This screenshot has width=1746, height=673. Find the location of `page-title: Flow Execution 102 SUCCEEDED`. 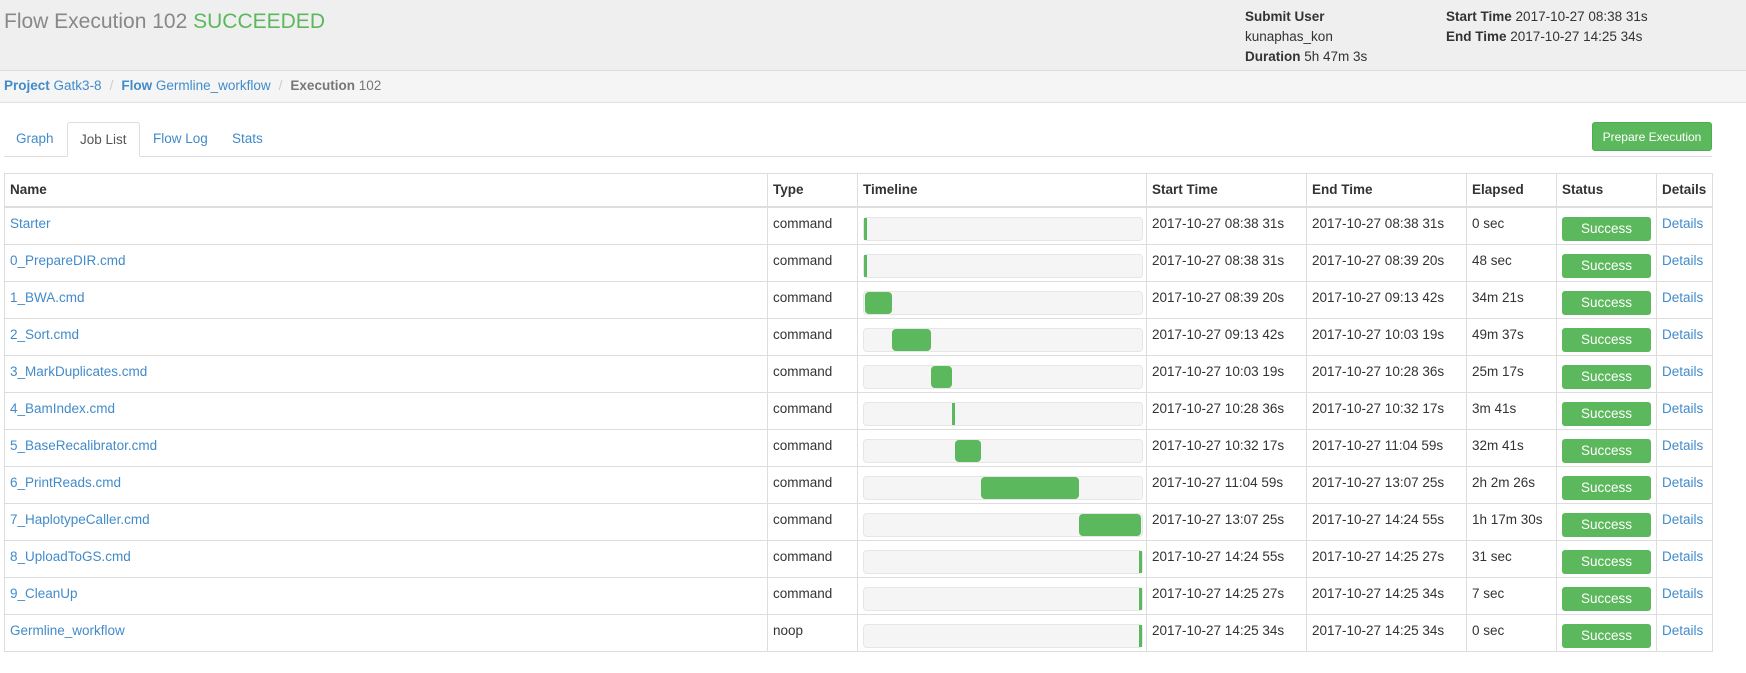

page-title: Flow Execution 102 SUCCEEDED is located at coordinates (164, 22).